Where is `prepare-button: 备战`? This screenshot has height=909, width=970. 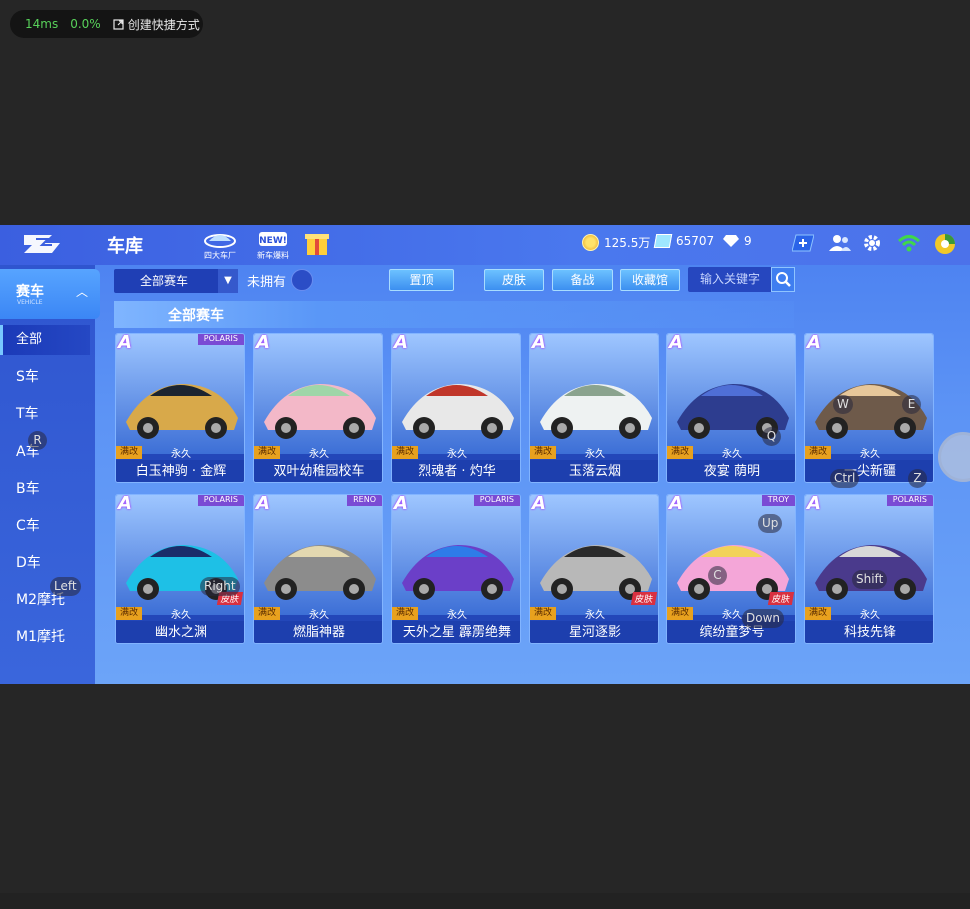
prepare-button: 备战 is located at coordinates (582, 280).